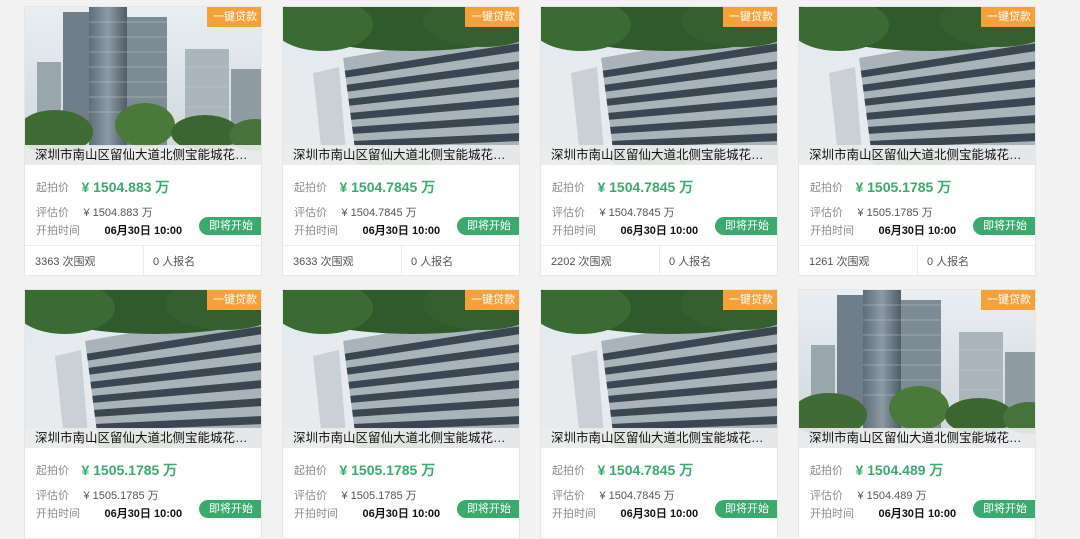 The width and height of the screenshot is (1080, 539). What do you see at coordinates (379, 213) in the screenshot?
I see `appraise-value: ¥ 1504.7845 万` at bounding box center [379, 213].